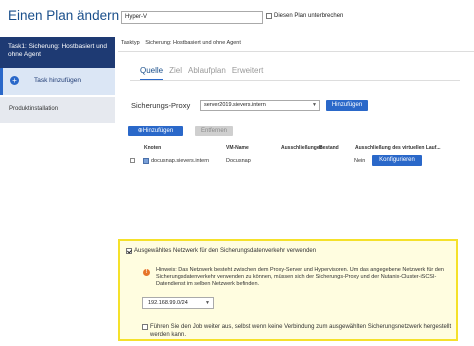 This screenshot has height=346, width=474. I want to click on task-type-label: Tasktyp, so click(130, 43).